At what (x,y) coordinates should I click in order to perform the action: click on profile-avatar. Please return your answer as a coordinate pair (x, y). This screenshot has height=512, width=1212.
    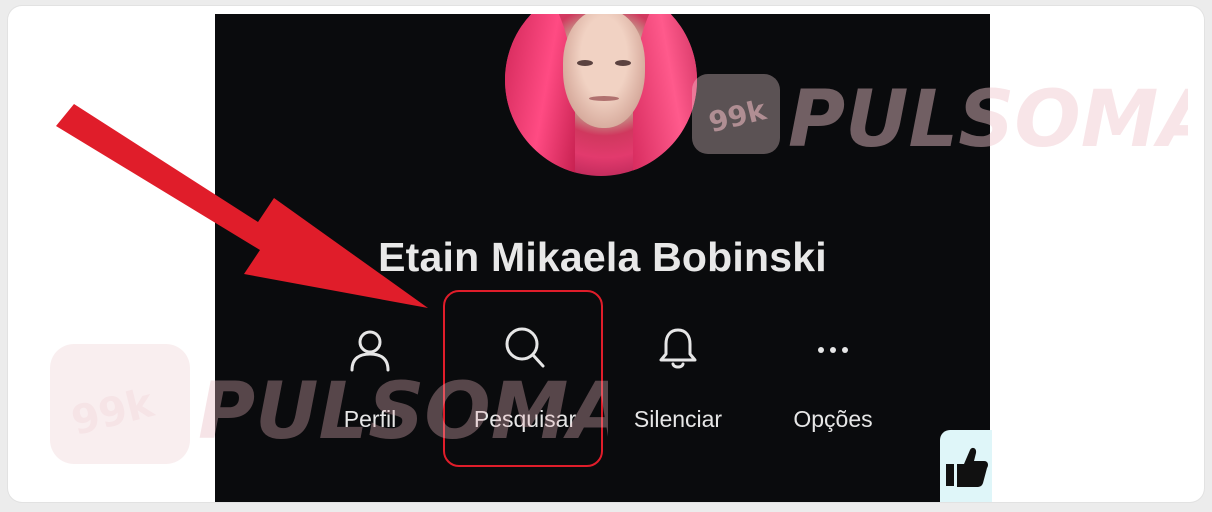
    Looking at the image, I should click on (601, 95).